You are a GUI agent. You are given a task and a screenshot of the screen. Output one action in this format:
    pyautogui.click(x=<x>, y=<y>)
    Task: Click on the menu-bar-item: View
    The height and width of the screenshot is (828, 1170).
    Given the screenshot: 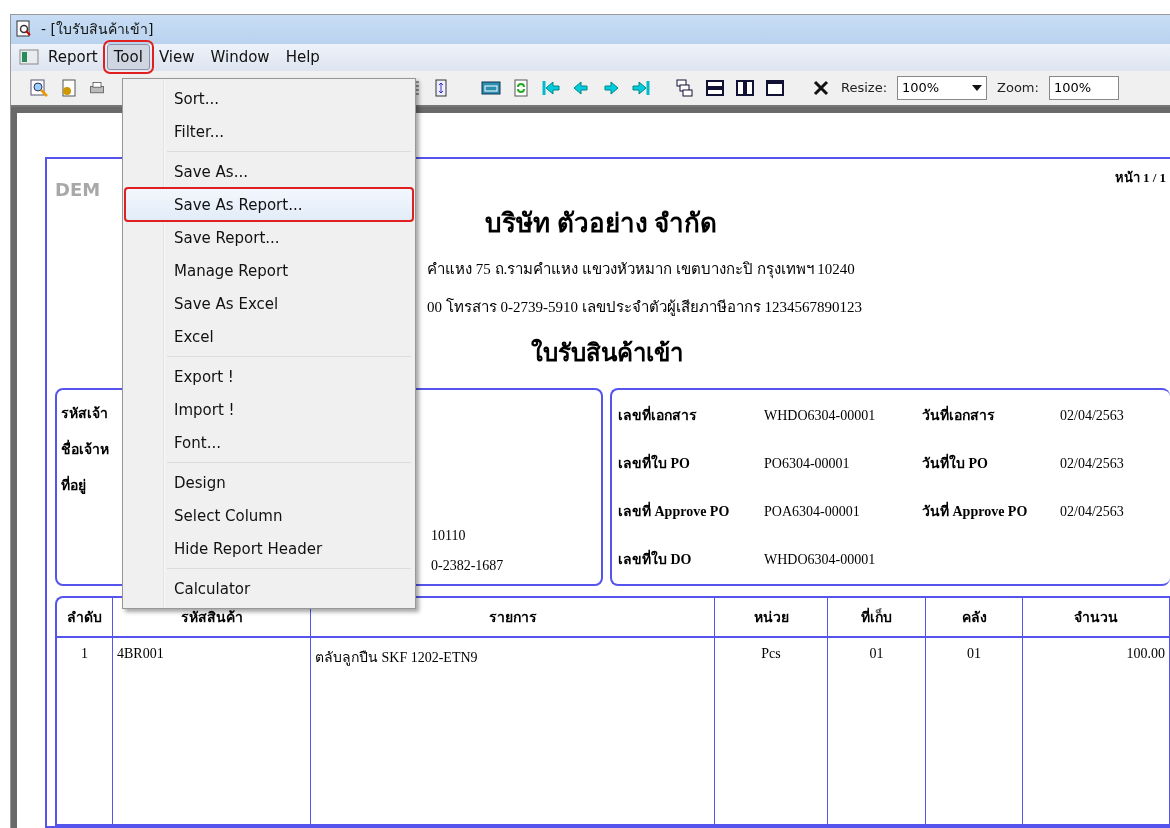 What is the action you would take?
    pyautogui.click(x=176, y=57)
    